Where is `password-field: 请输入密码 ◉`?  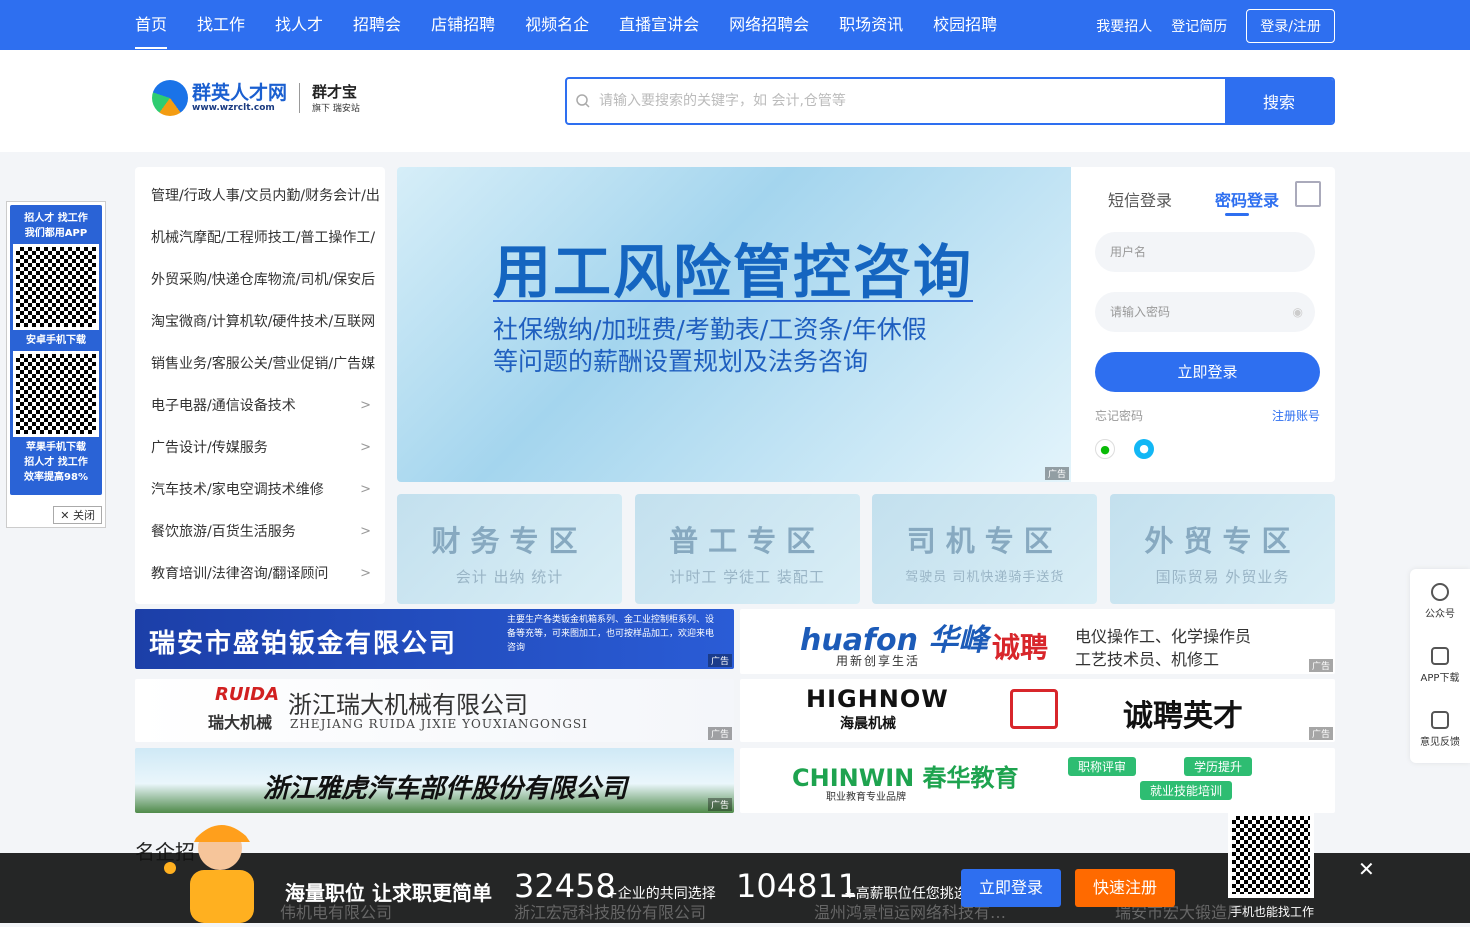
password-field: 请输入密码 ◉ is located at coordinates (1205, 312).